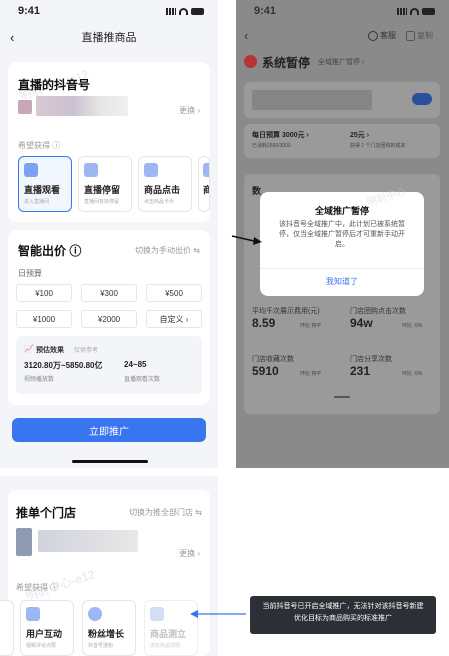  I want to click on amount-1000: ¥1000, so click(44, 319).